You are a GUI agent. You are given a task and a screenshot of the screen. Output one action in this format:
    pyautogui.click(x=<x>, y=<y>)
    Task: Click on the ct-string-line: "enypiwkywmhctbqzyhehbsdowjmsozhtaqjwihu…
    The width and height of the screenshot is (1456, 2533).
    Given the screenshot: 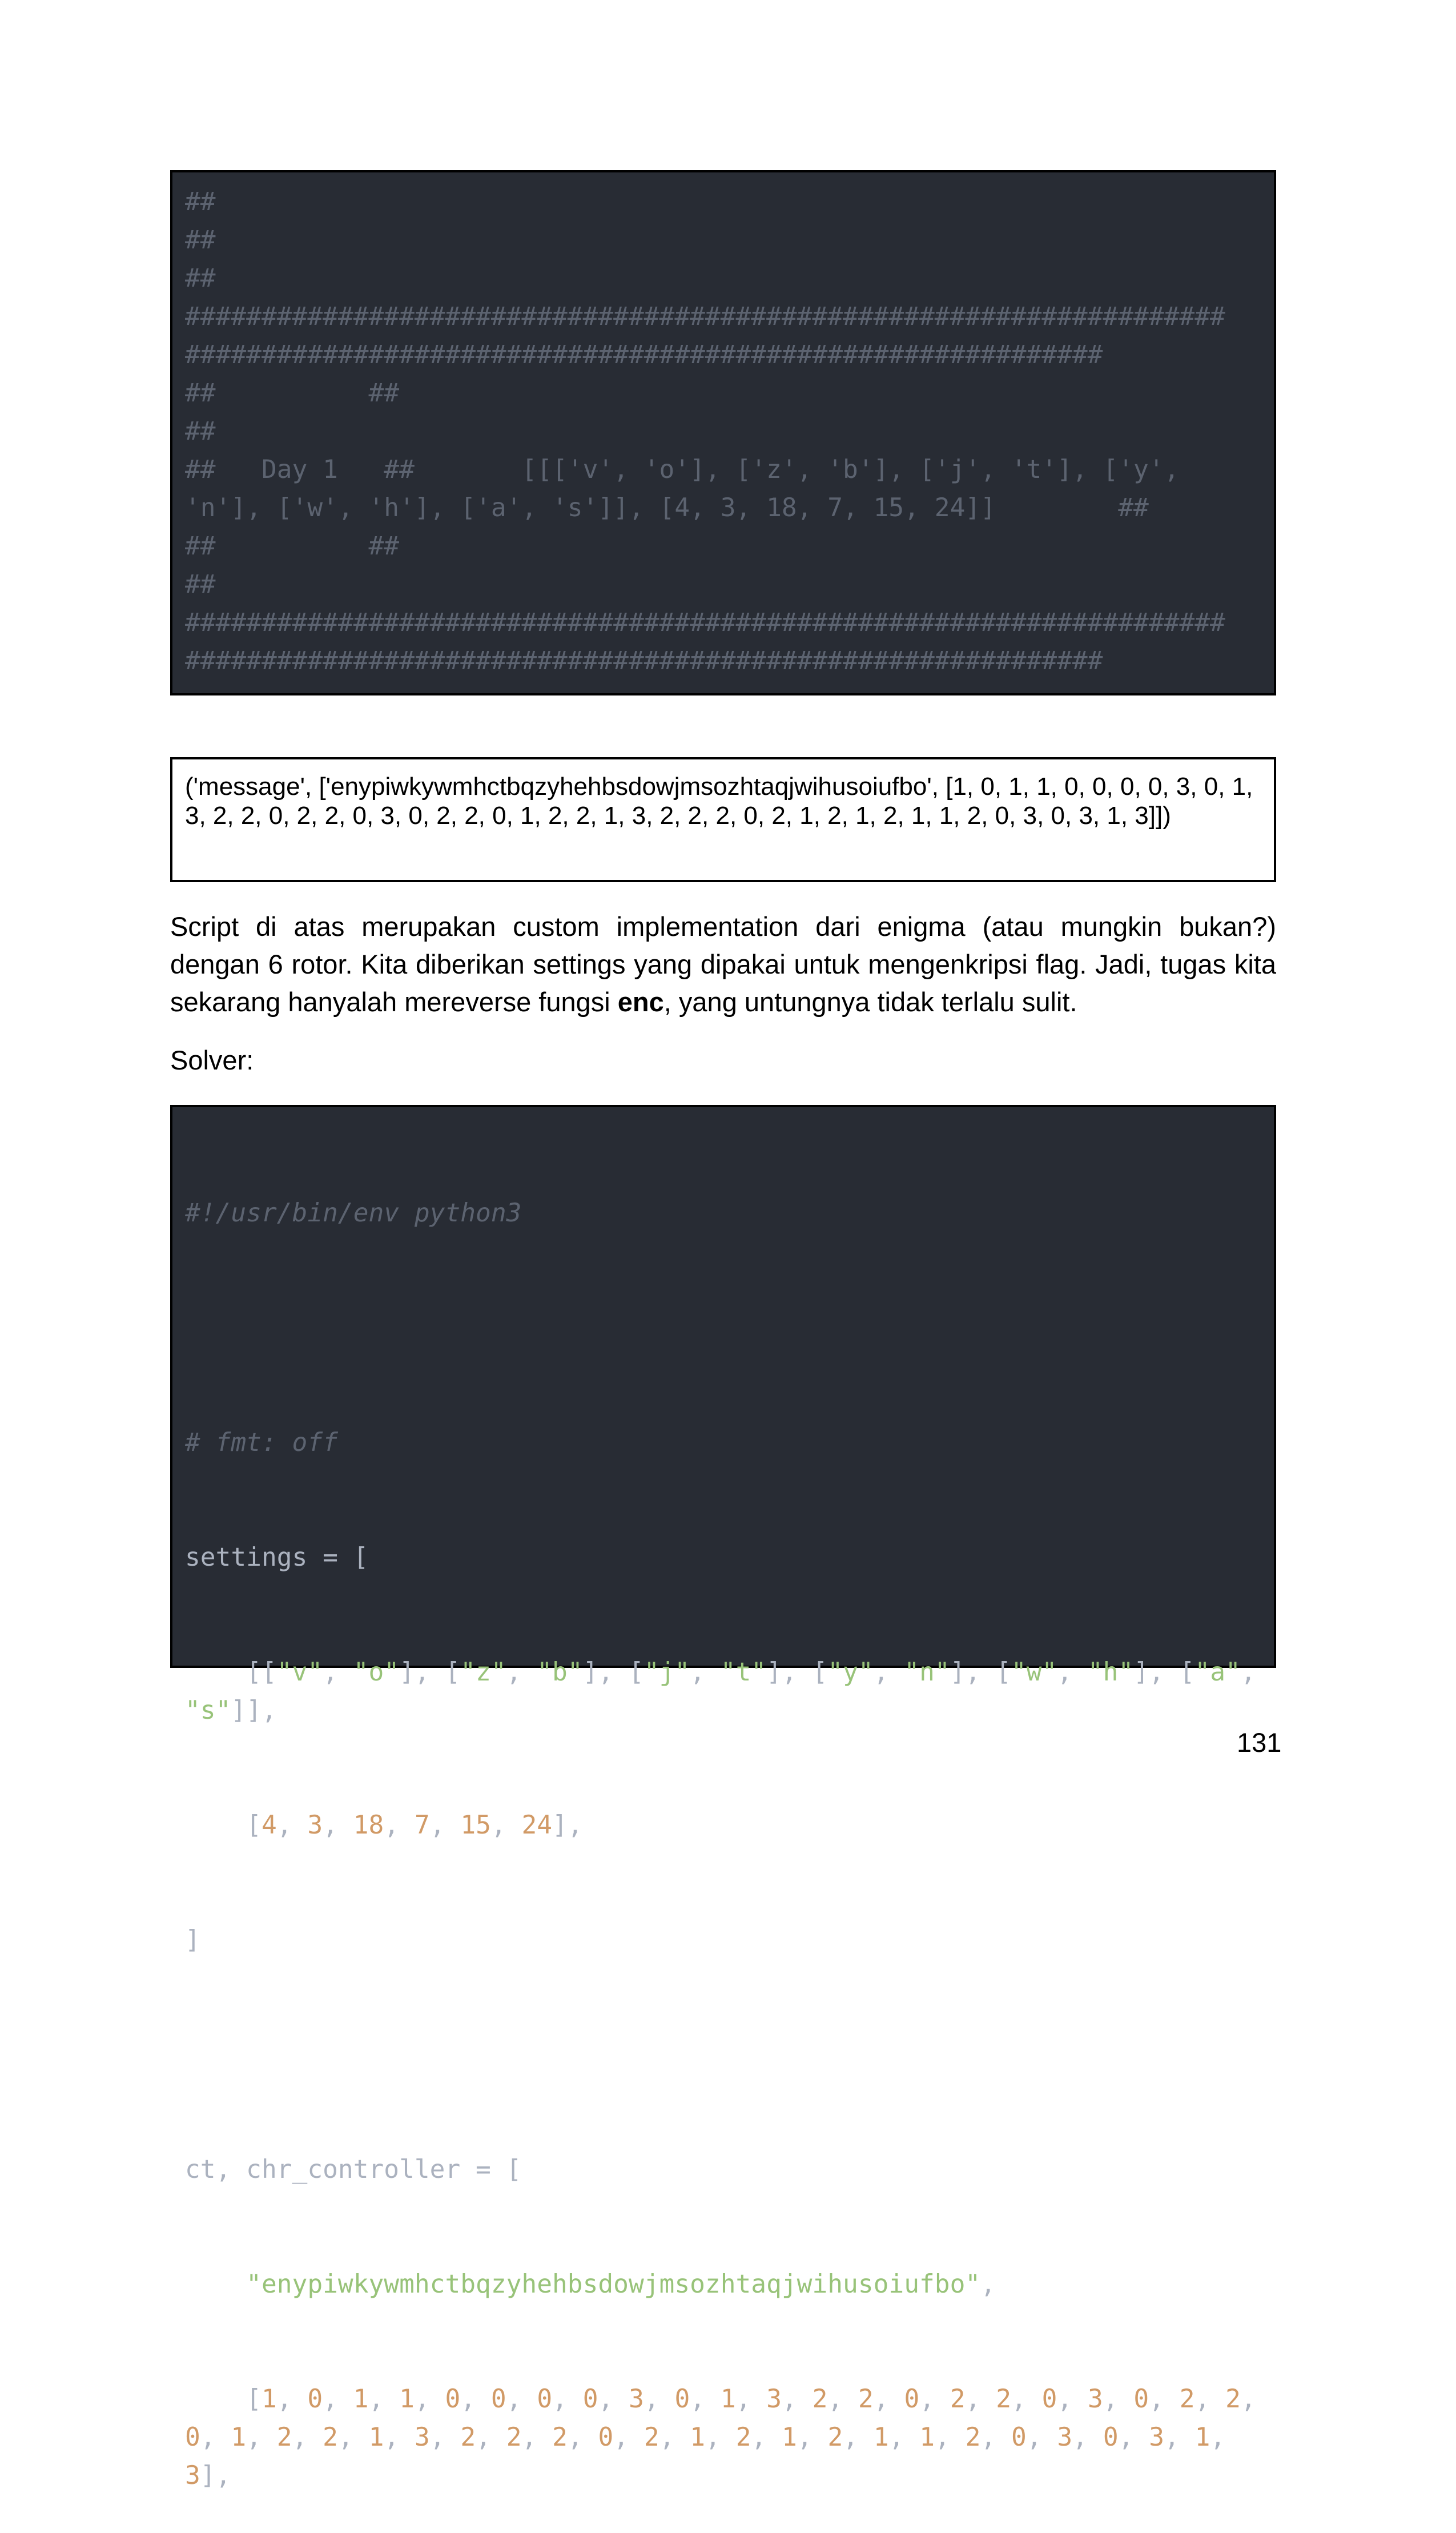 What is the action you would take?
    pyautogui.click(x=621, y=2284)
    